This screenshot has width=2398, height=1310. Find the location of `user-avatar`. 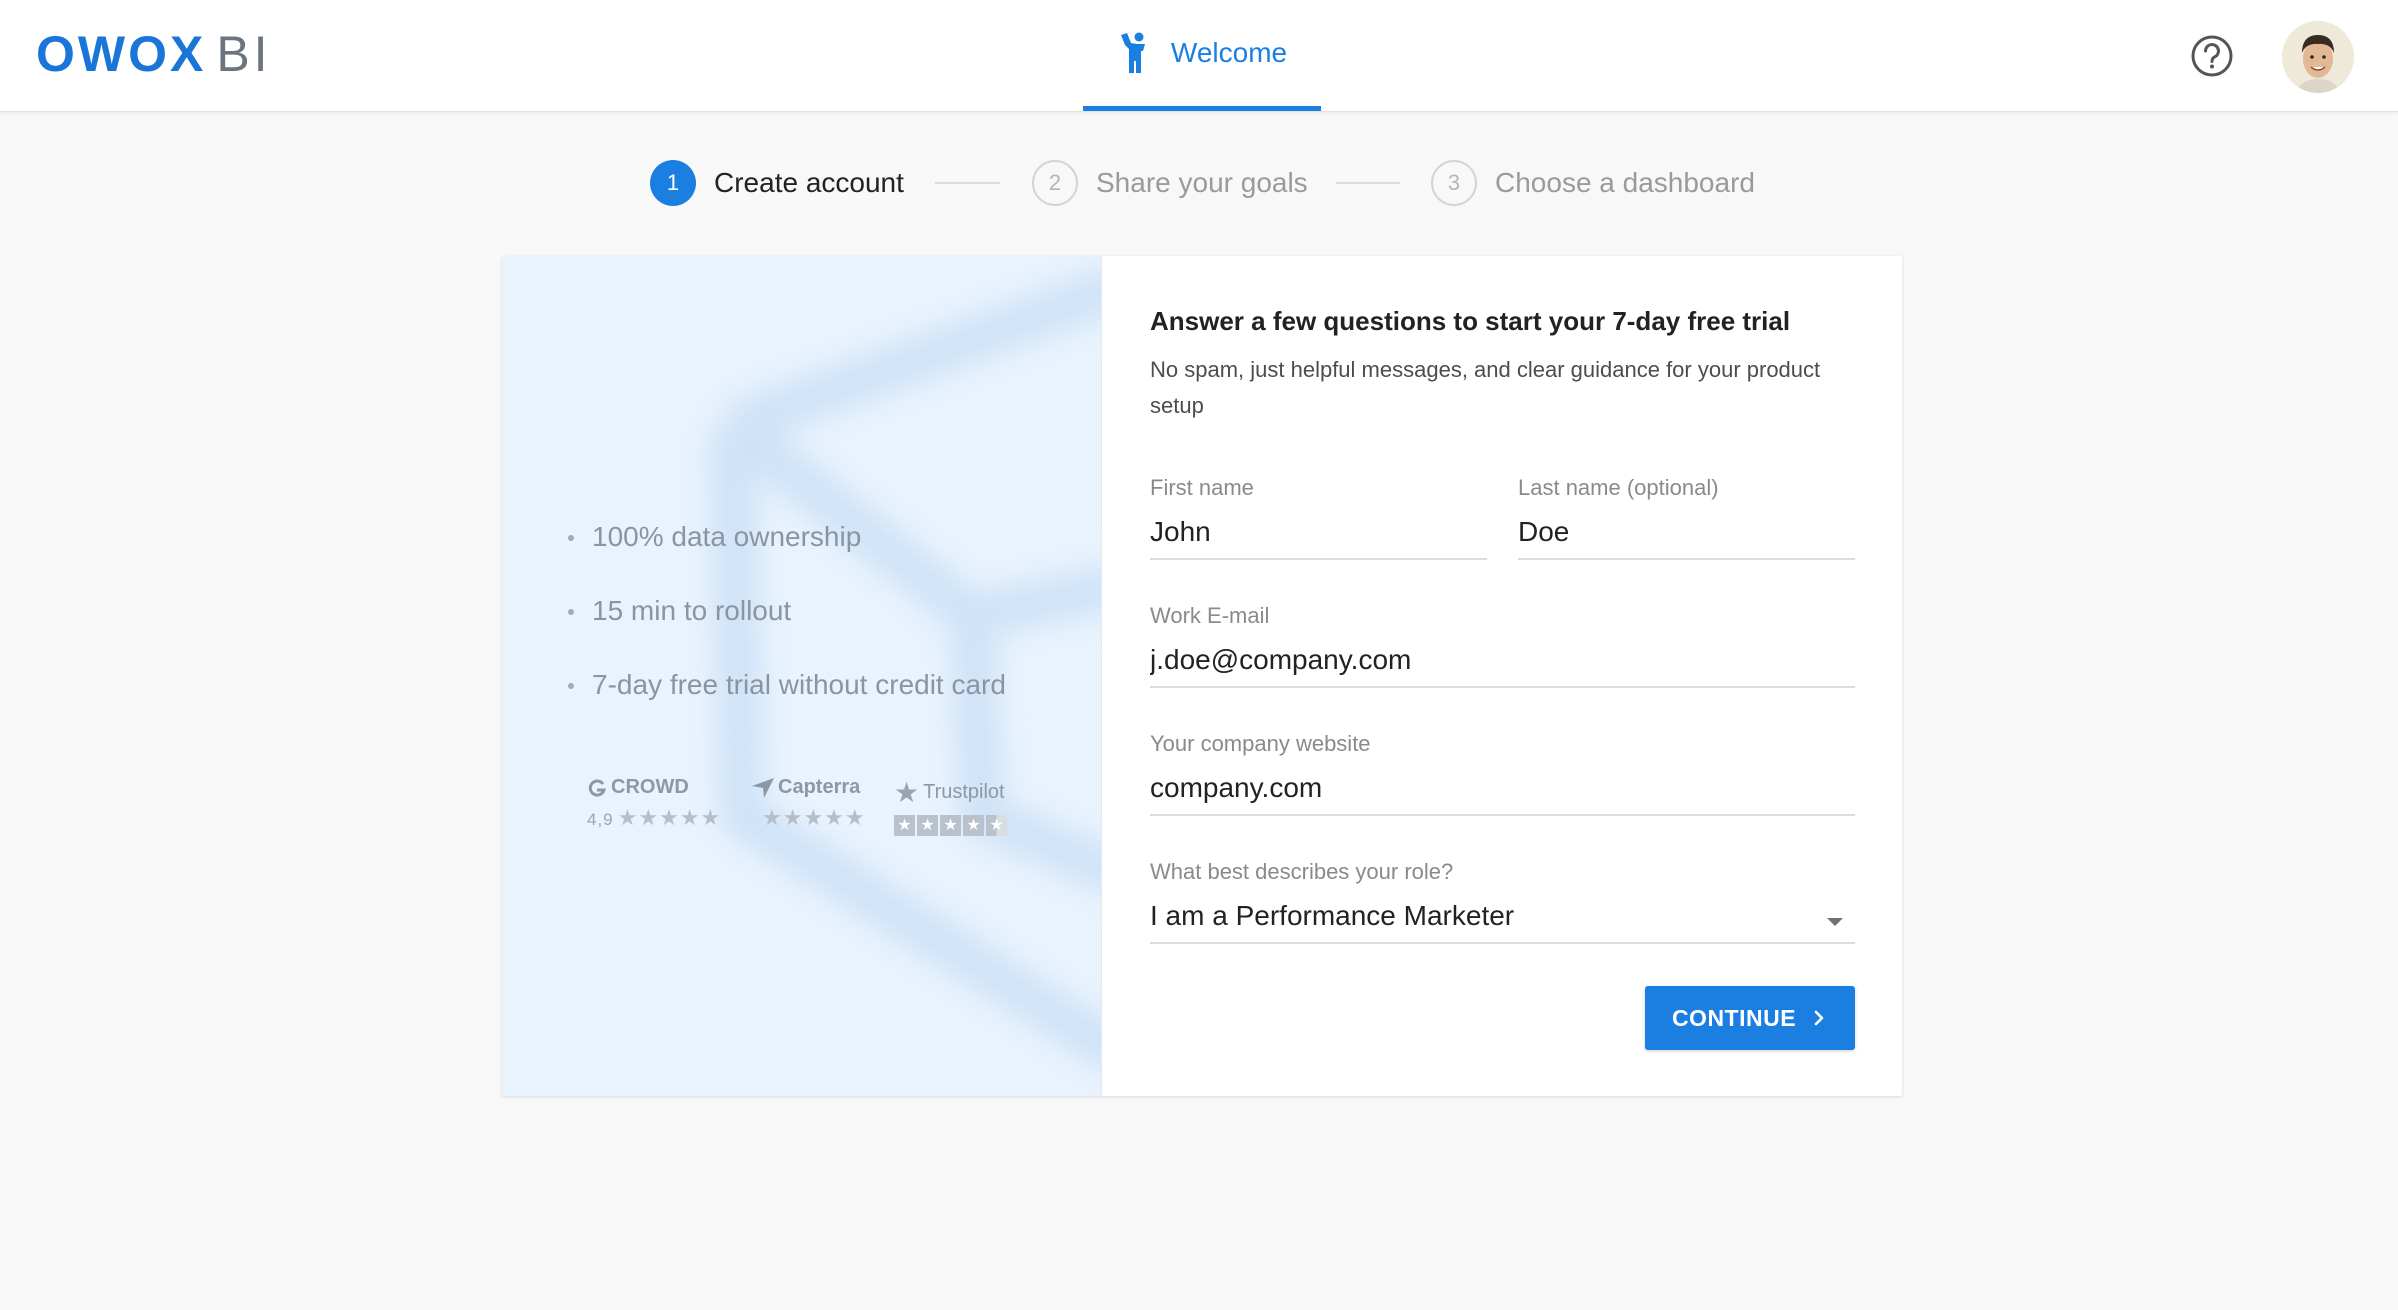

user-avatar is located at coordinates (2318, 57).